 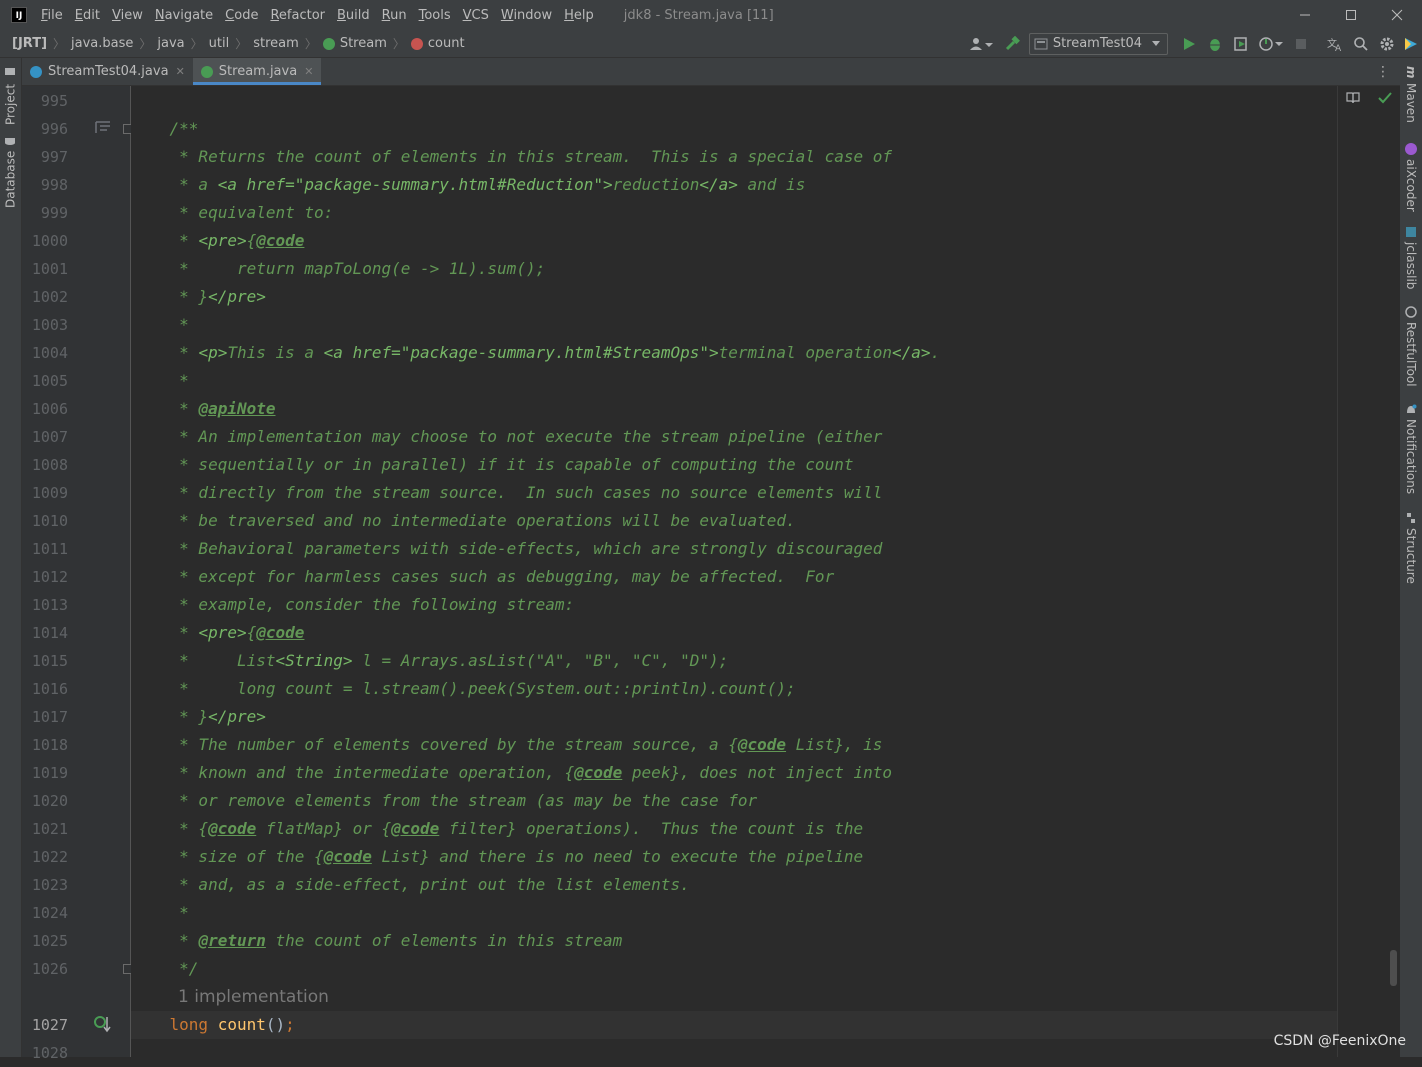 What do you see at coordinates (1305, 15) in the screenshot?
I see `minimize-button` at bounding box center [1305, 15].